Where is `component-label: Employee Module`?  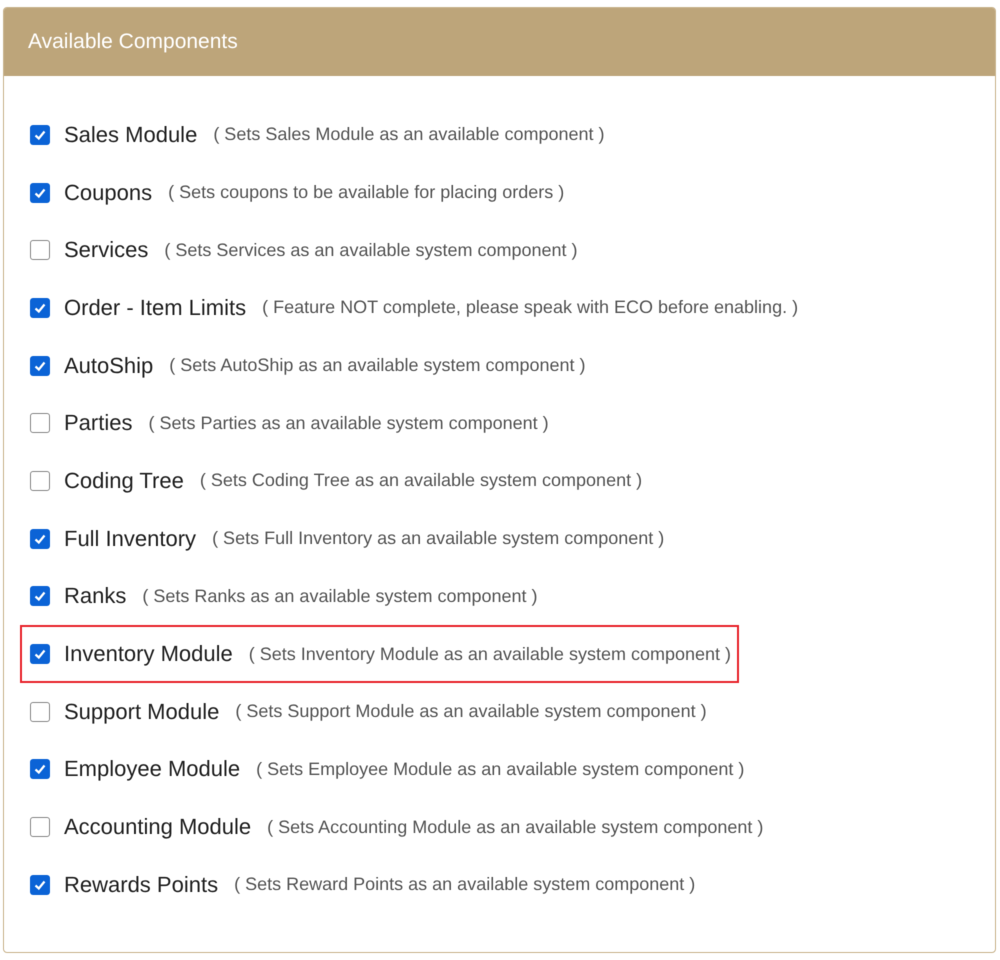 component-label: Employee Module is located at coordinates (152, 769).